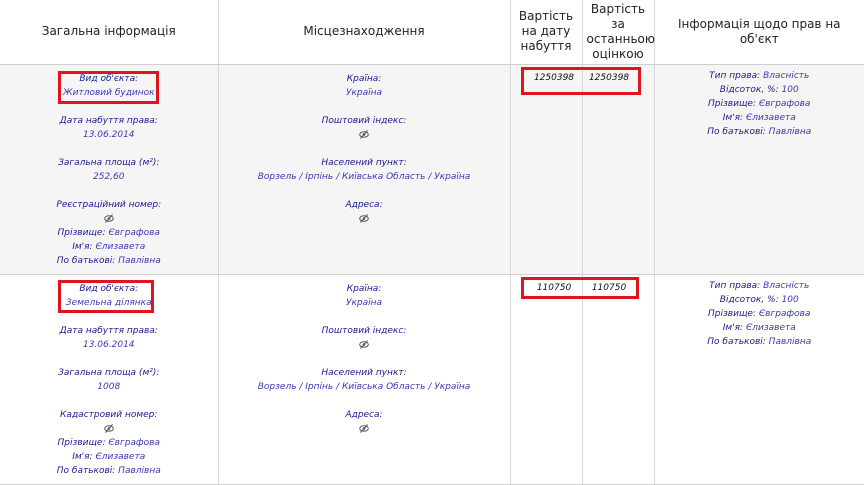  What do you see at coordinates (109, 176) in the screenshot?
I see `area-value: 252,60` at bounding box center [109, 176].